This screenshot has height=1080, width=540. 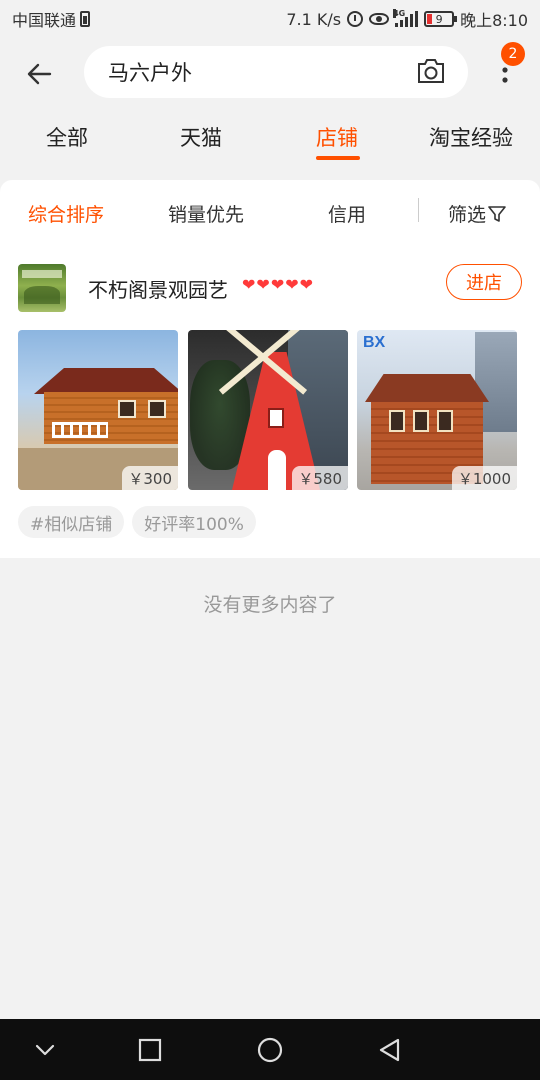 I want to click on clock: 晚上8:10, so click(x=494, y=20).